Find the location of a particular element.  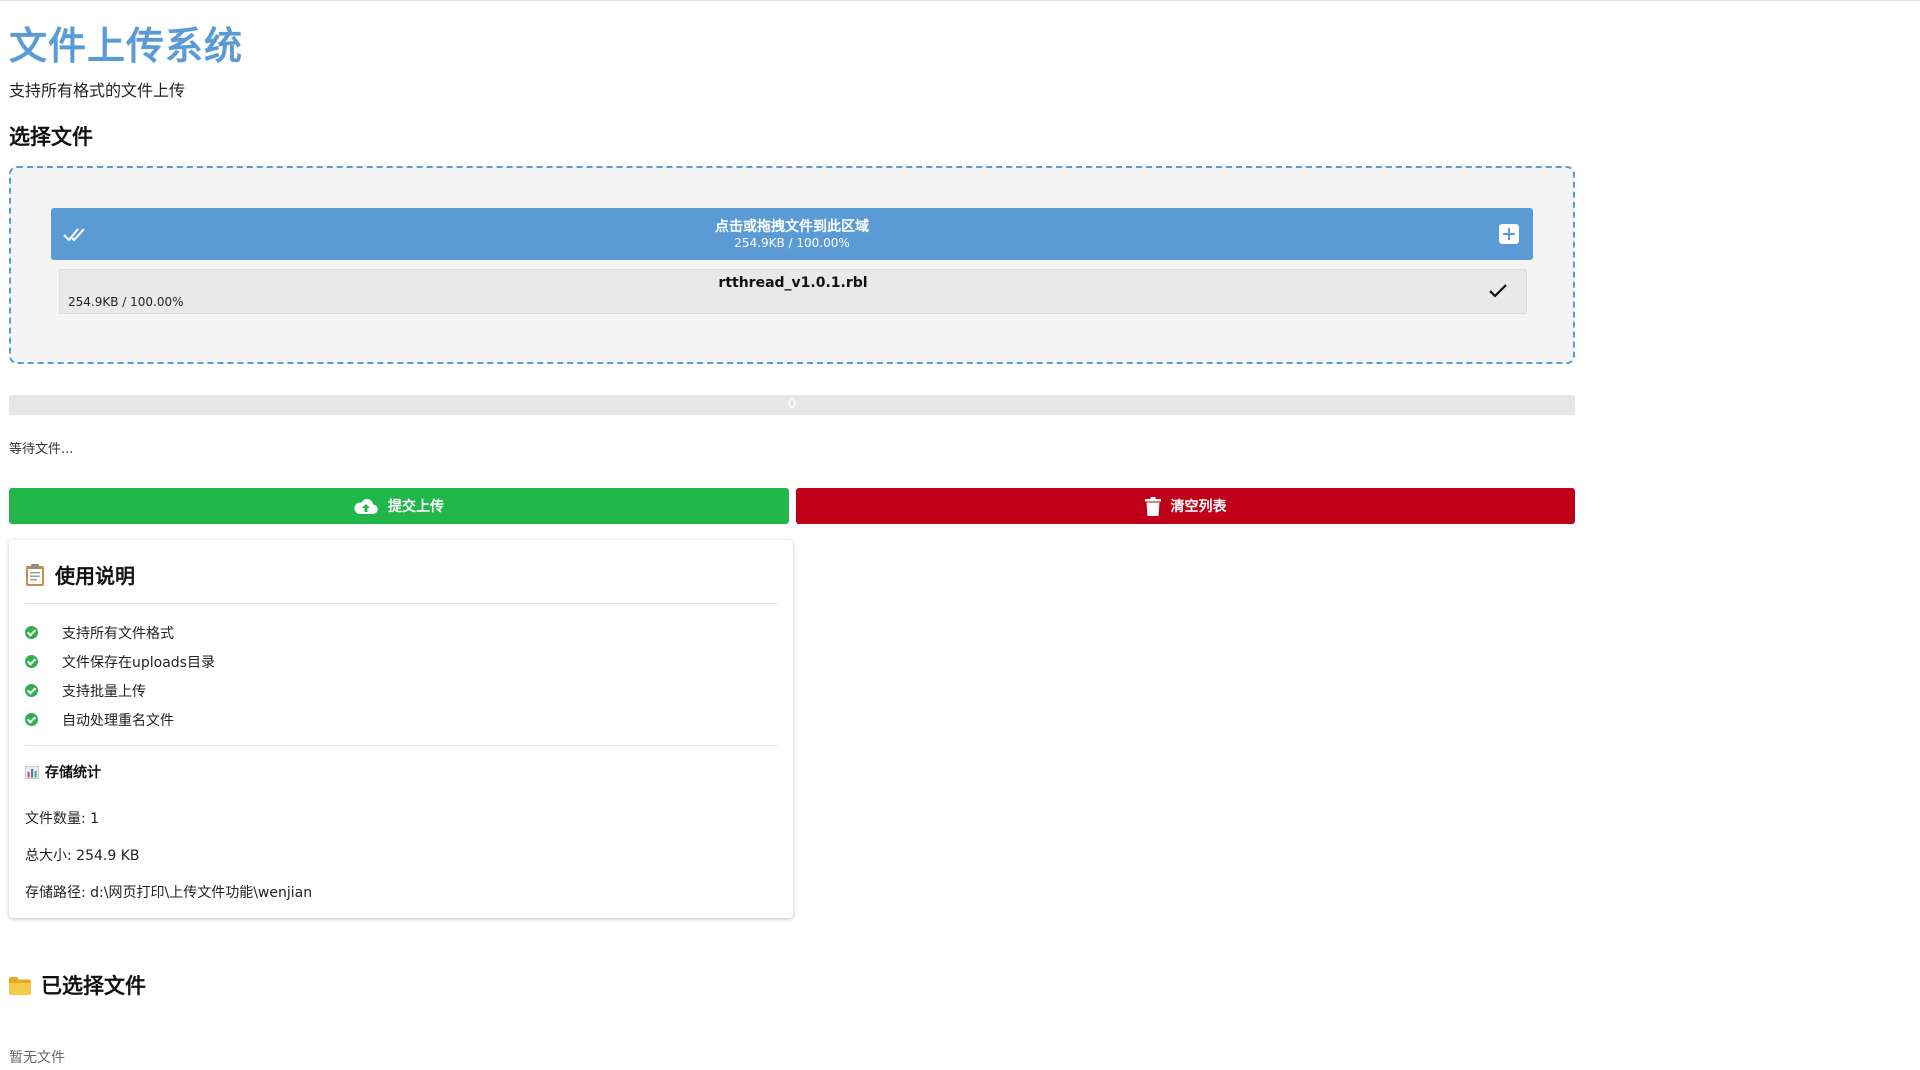

instructions-title: 使用说明 is located at coordinates (95, 576).